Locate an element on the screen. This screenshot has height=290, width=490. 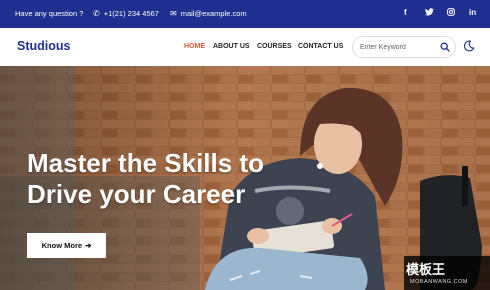
nav-contact-us: CONTACT US is located at coordinates (320, 46).